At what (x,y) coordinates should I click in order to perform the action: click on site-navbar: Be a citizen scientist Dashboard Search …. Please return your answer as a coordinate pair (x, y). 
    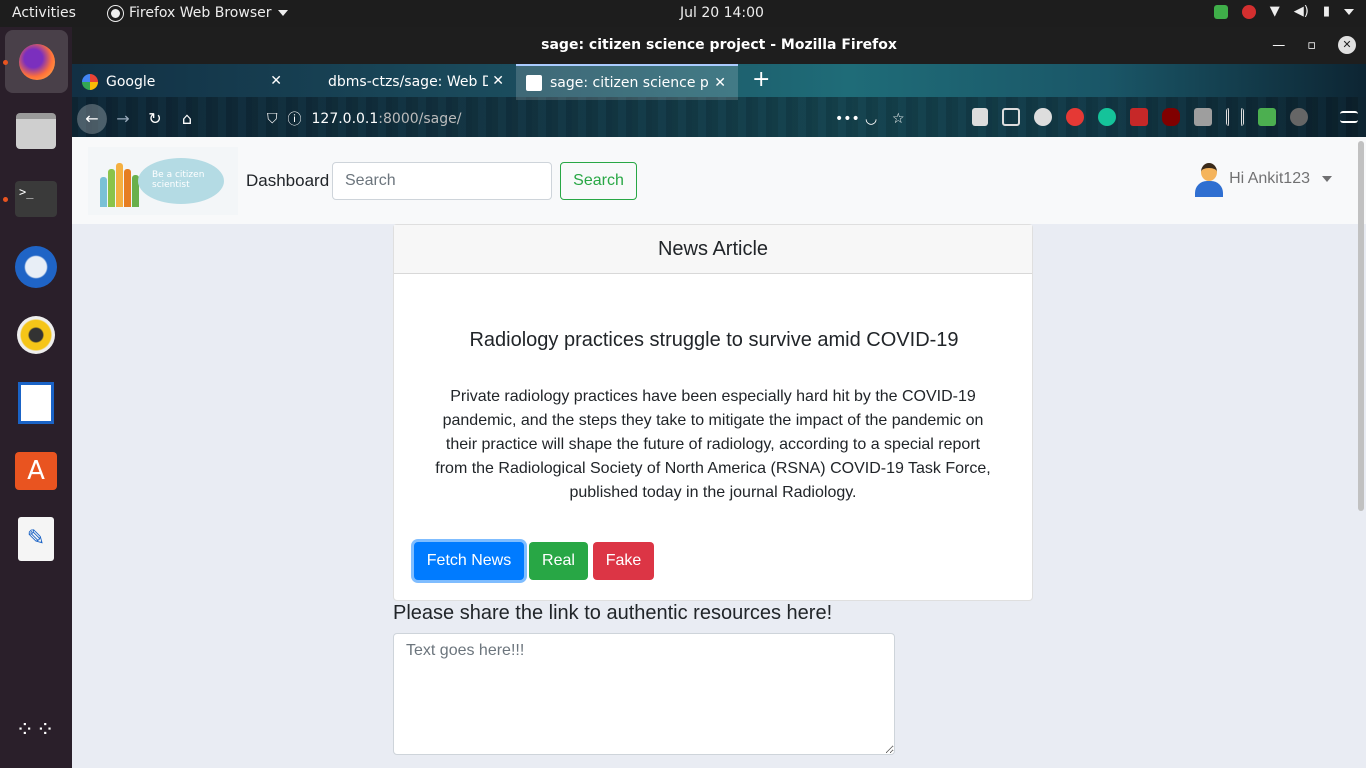
    Looking at the image, I should click on (719, 180).